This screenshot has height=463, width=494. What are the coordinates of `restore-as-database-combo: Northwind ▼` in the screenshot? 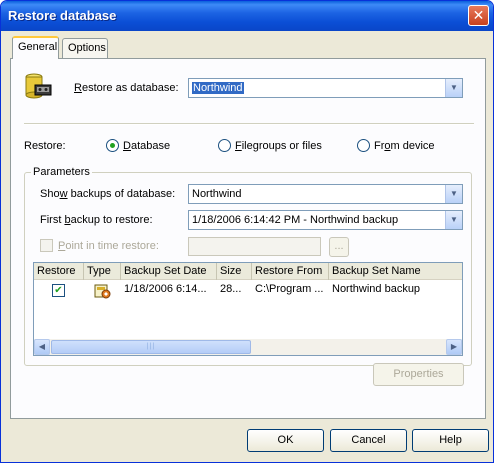 It's located at (325, 88).